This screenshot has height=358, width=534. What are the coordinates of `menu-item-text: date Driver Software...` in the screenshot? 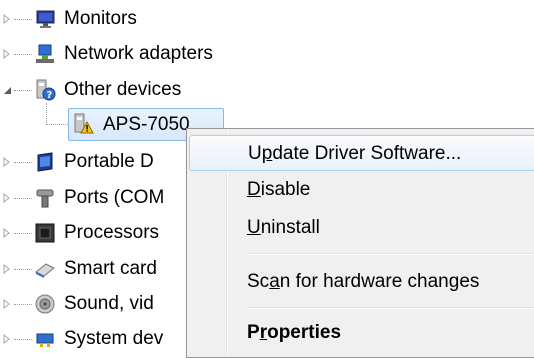 It's located at (367, 153).